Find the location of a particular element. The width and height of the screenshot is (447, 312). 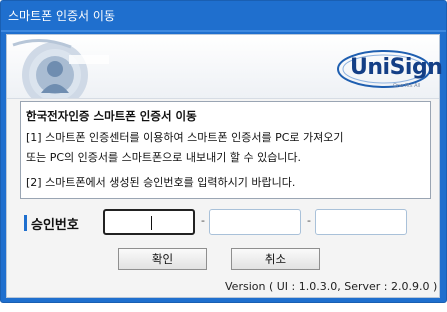

brand-tagline: One fits All is located at coordinates (407, 86).